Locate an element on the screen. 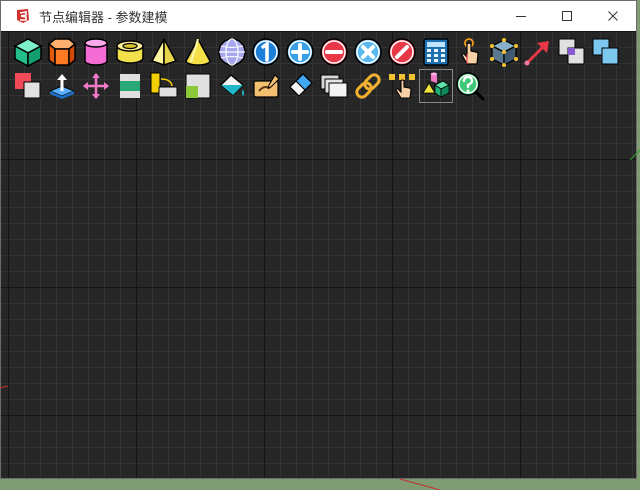 The height and width of the screenshot is (490, 640). calculator-tool is located at coordinates (436, 52).